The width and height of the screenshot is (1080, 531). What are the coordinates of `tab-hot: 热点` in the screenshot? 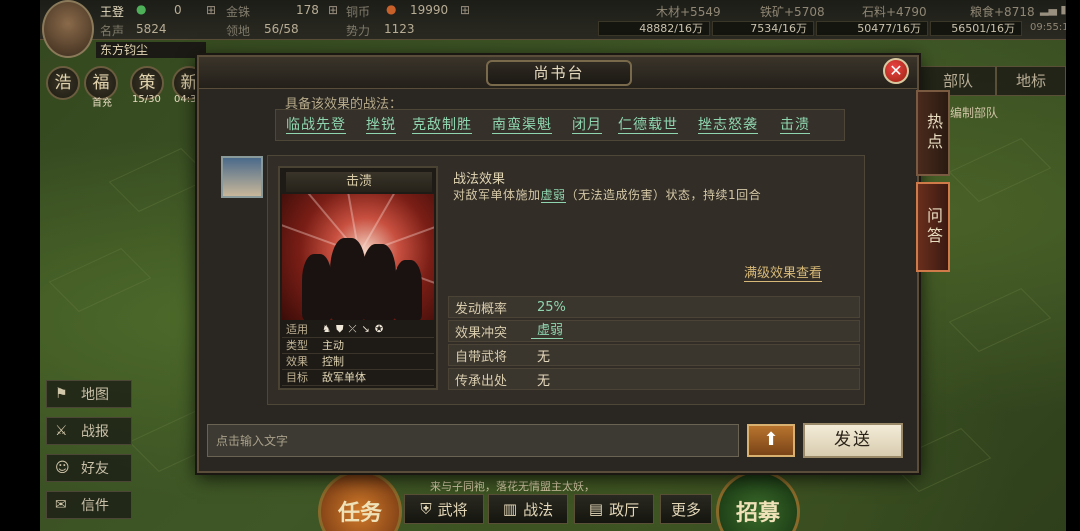 It's located at (933, 133).